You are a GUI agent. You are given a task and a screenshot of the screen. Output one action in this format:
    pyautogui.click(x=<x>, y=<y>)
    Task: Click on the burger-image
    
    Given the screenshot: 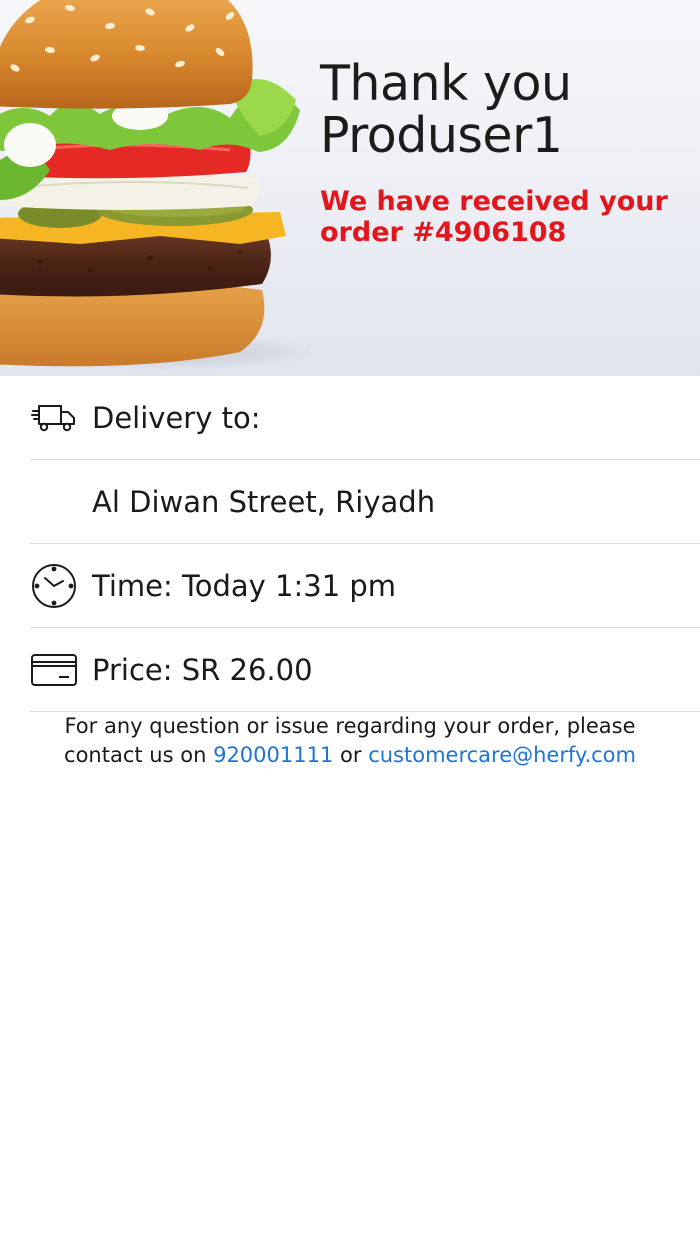 What is the action you would take?
    pyautogui.click(x=155, y=185)
    